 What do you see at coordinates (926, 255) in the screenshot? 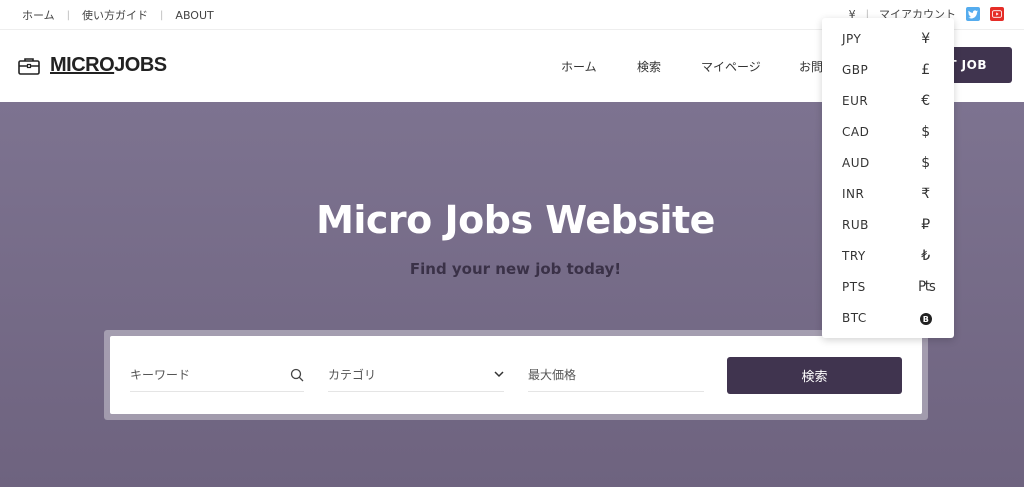
I see `currency-symbol: ₺` at bounding box center [926, 255].